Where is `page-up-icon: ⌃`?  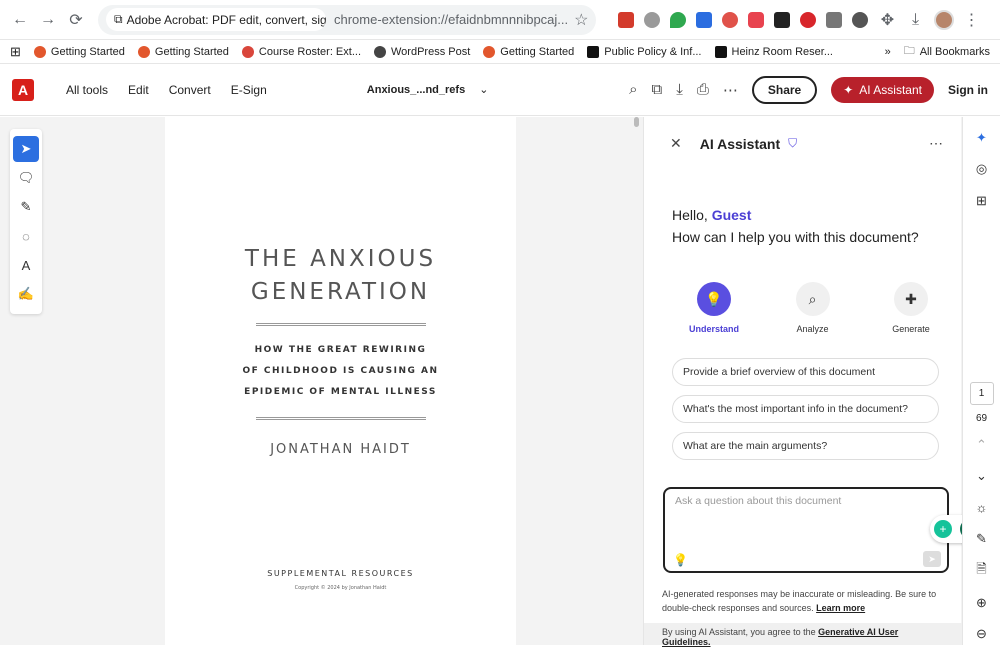
page-up-icon: ⌃ is located at coordinates (982, 445).